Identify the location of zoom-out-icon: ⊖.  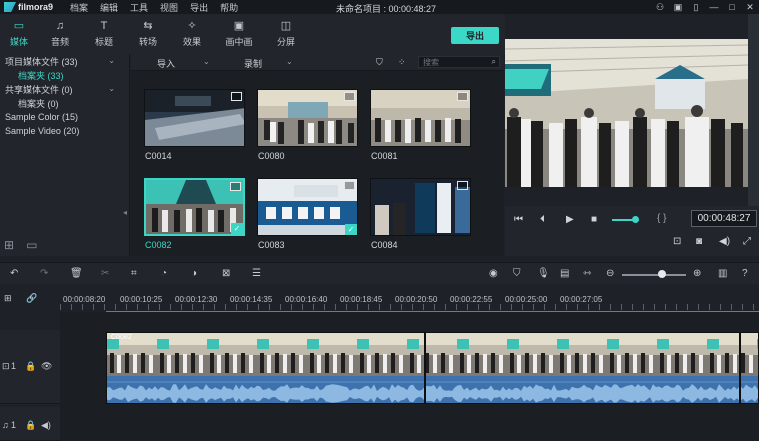
(610, 273).